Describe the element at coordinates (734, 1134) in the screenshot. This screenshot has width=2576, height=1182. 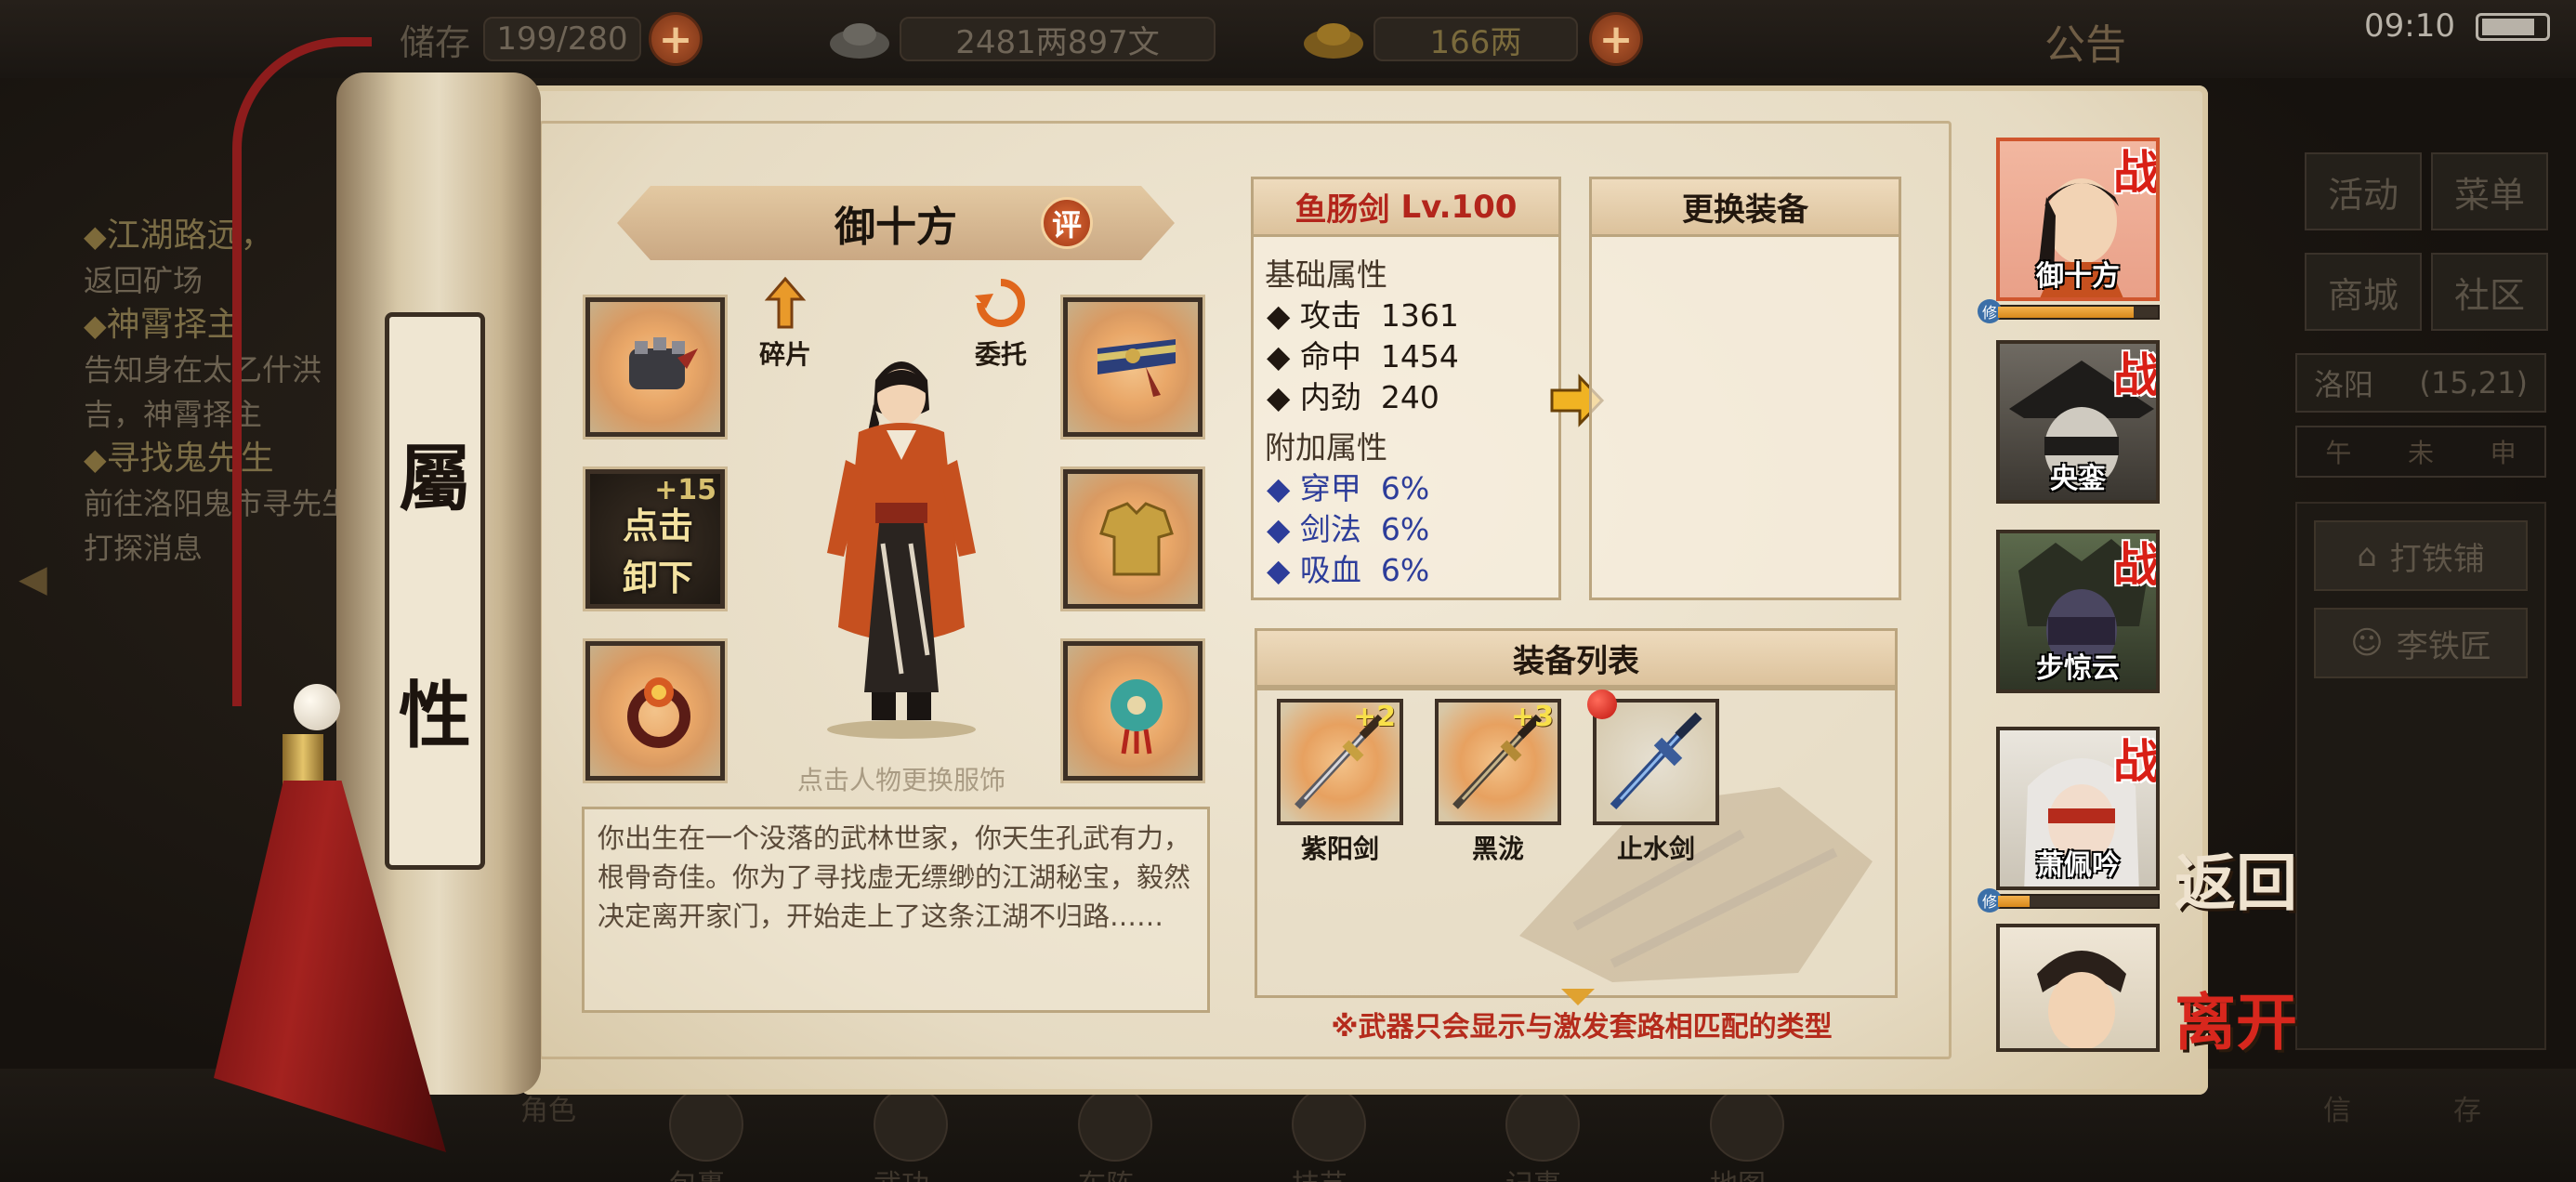
I see `nav-bag: 包裹` at that location.